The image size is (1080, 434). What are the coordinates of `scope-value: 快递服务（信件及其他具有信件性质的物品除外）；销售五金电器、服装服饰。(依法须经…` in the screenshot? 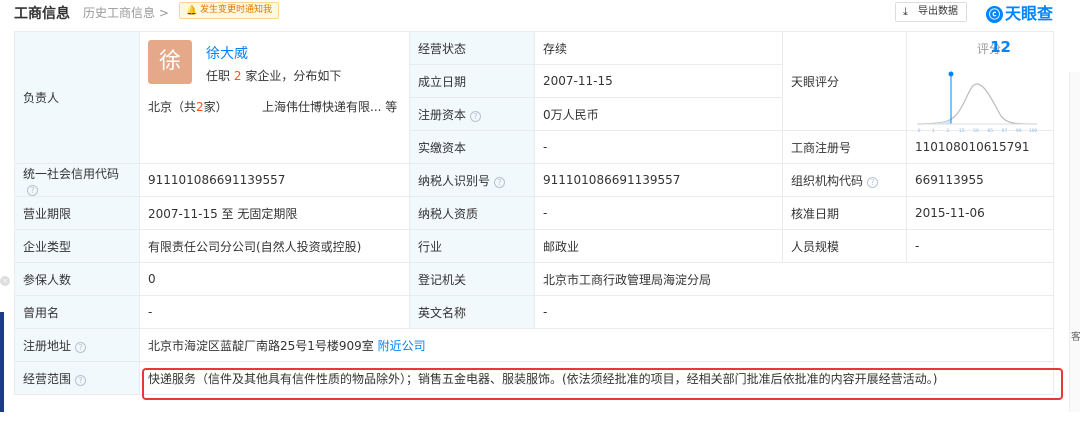 It's located at (596, 378).